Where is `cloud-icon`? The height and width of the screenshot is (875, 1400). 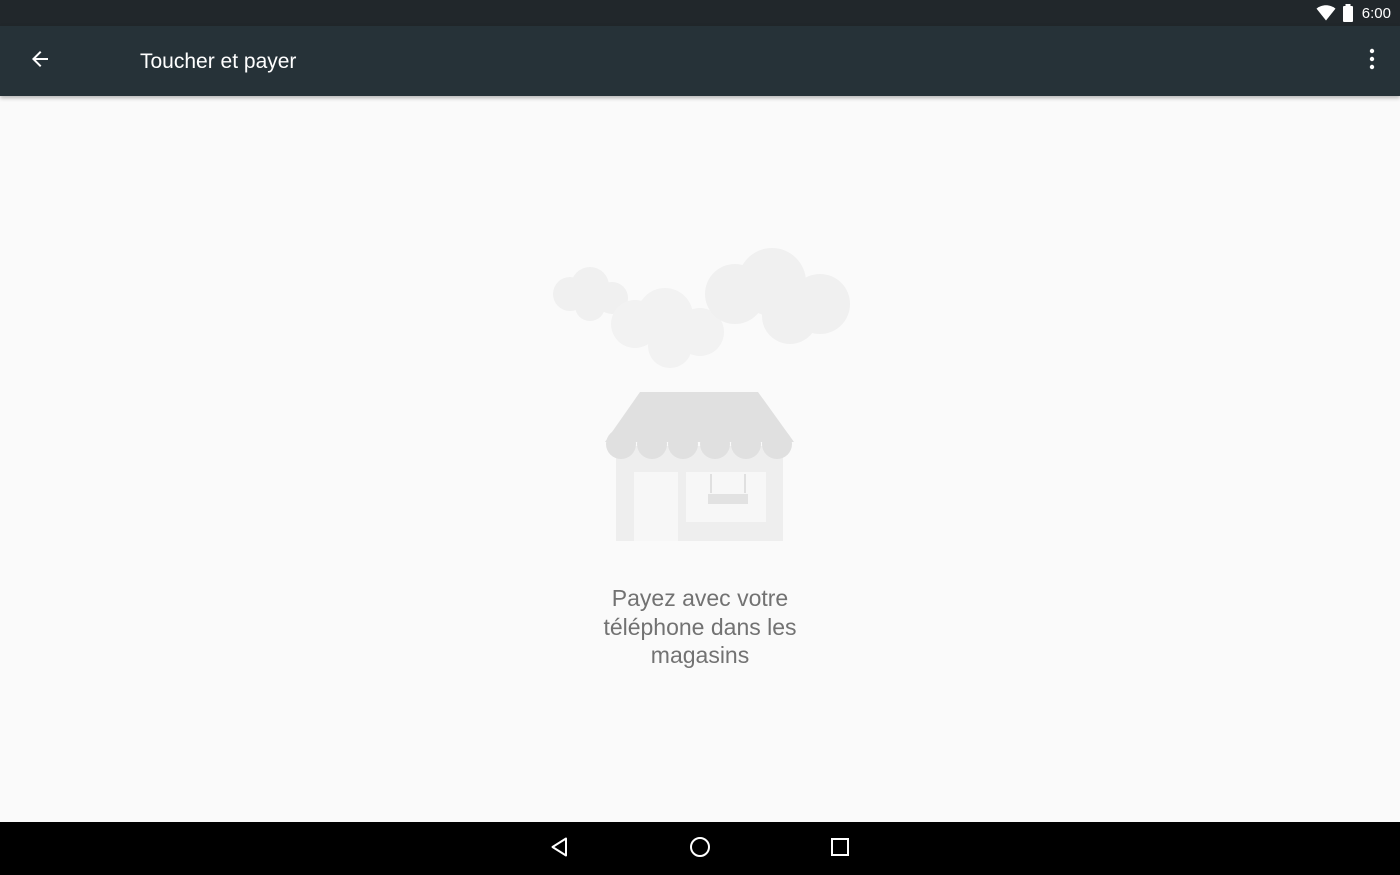 cloud-icon is located at coordinates (777, 296).